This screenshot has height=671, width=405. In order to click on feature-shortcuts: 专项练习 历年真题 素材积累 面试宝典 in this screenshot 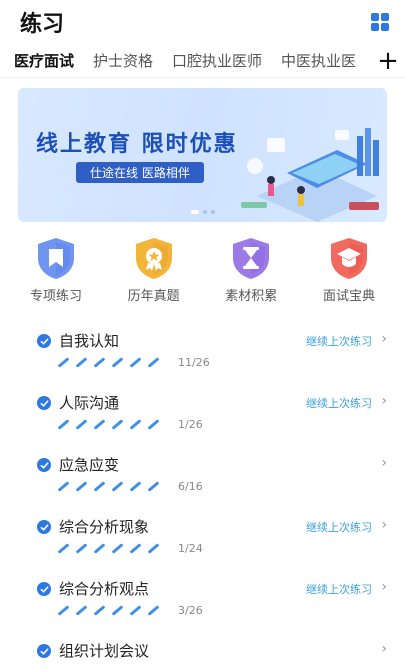, I will do `click(202, 270)`.